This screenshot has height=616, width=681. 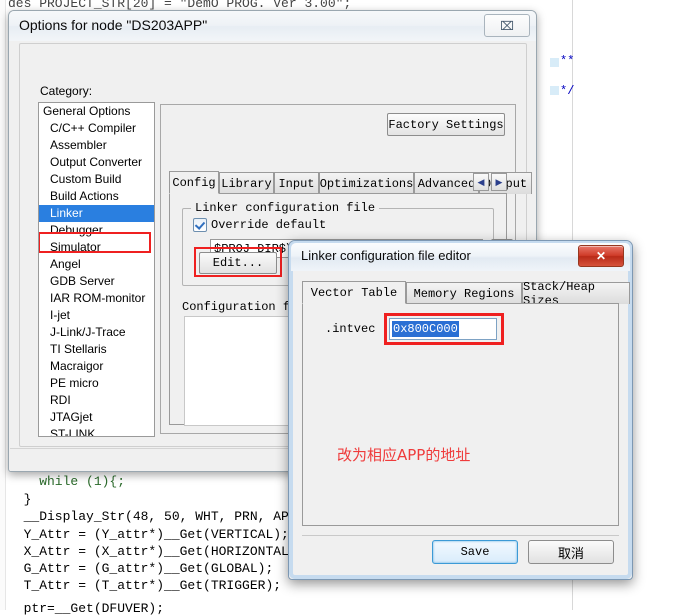 I want to click on category-item: PE micro, so click(x=96, y=383).